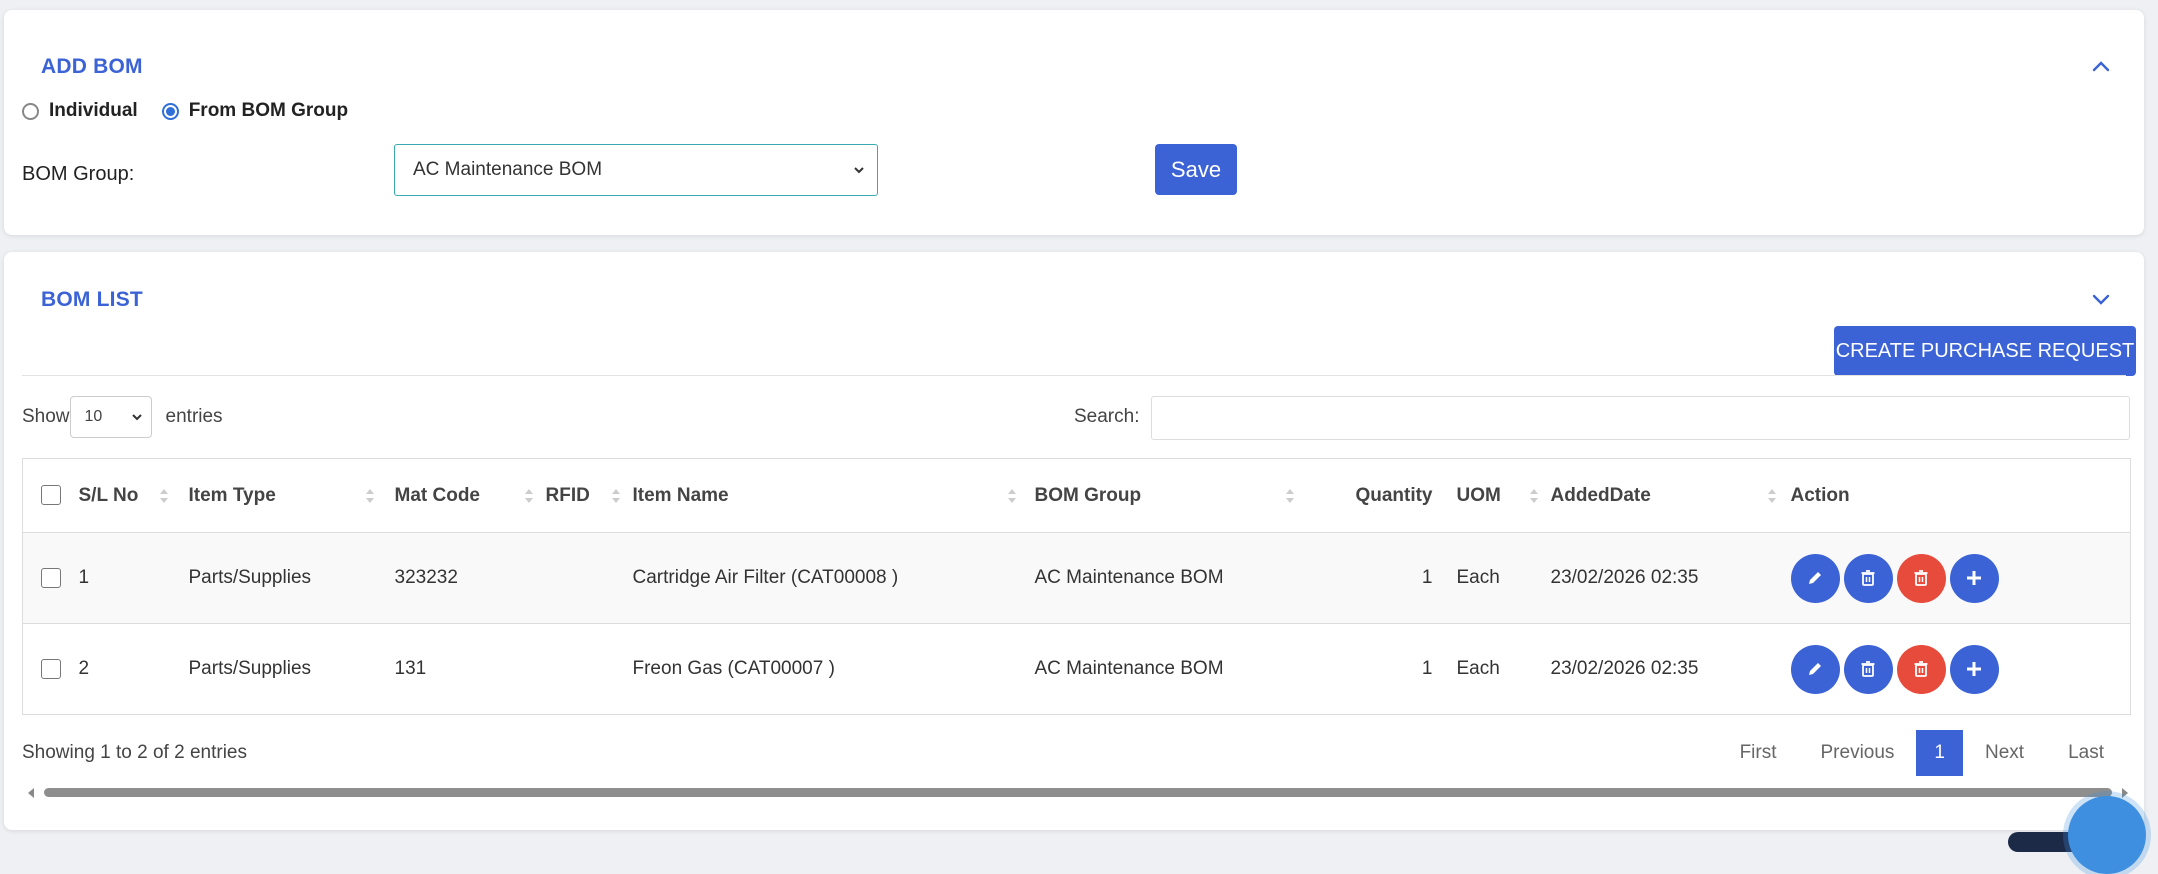  What do you see at coordinates (194, 416) in the screenshot?
I see `entries-label: entries` at bounding box center [194, 416].